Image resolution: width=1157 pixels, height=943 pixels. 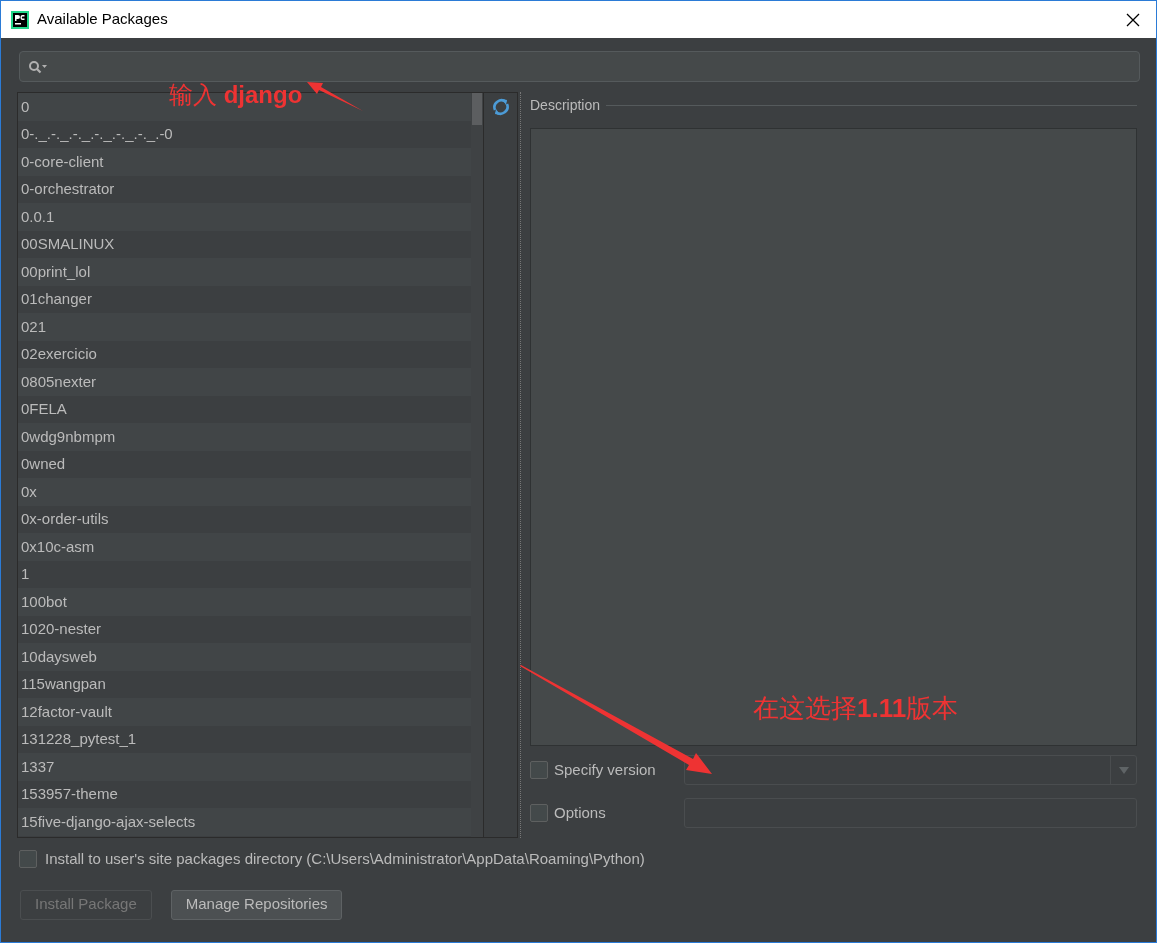 What do you see at coordinates (522, 465) in the screenshot?
I see `splitter-handle` at bounding box center [522, 465].